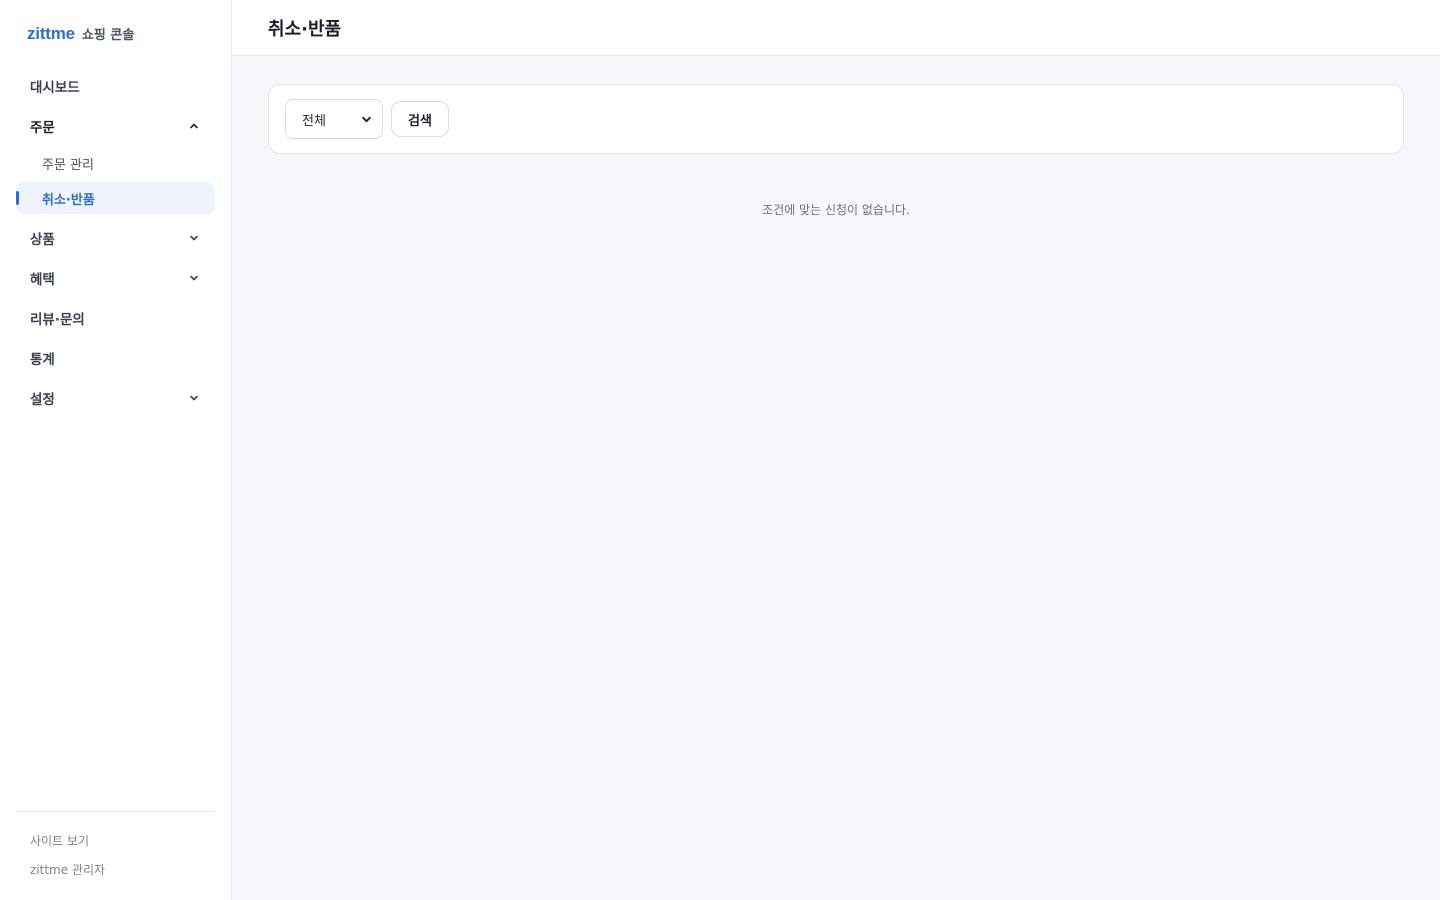 The image size is (1440, 900). I want to click on admin-user-link: zittme 관리자, so click(115, 875).